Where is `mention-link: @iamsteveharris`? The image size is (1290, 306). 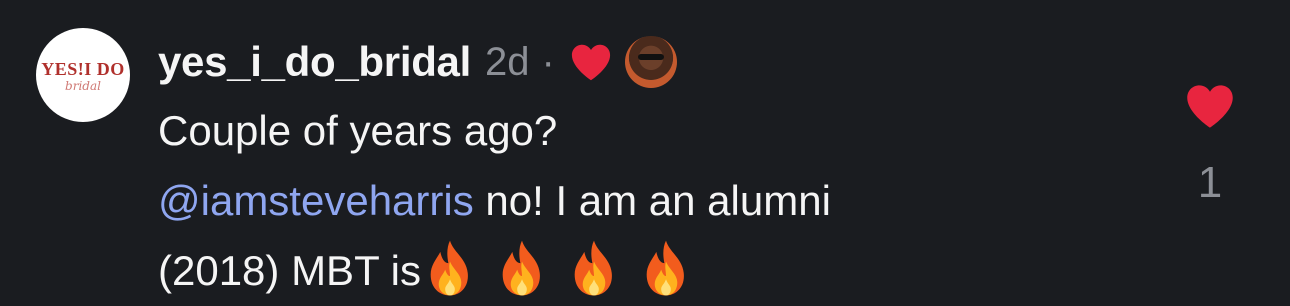
mention-link: @iamsteveharris is located at coordinates (316, 200).